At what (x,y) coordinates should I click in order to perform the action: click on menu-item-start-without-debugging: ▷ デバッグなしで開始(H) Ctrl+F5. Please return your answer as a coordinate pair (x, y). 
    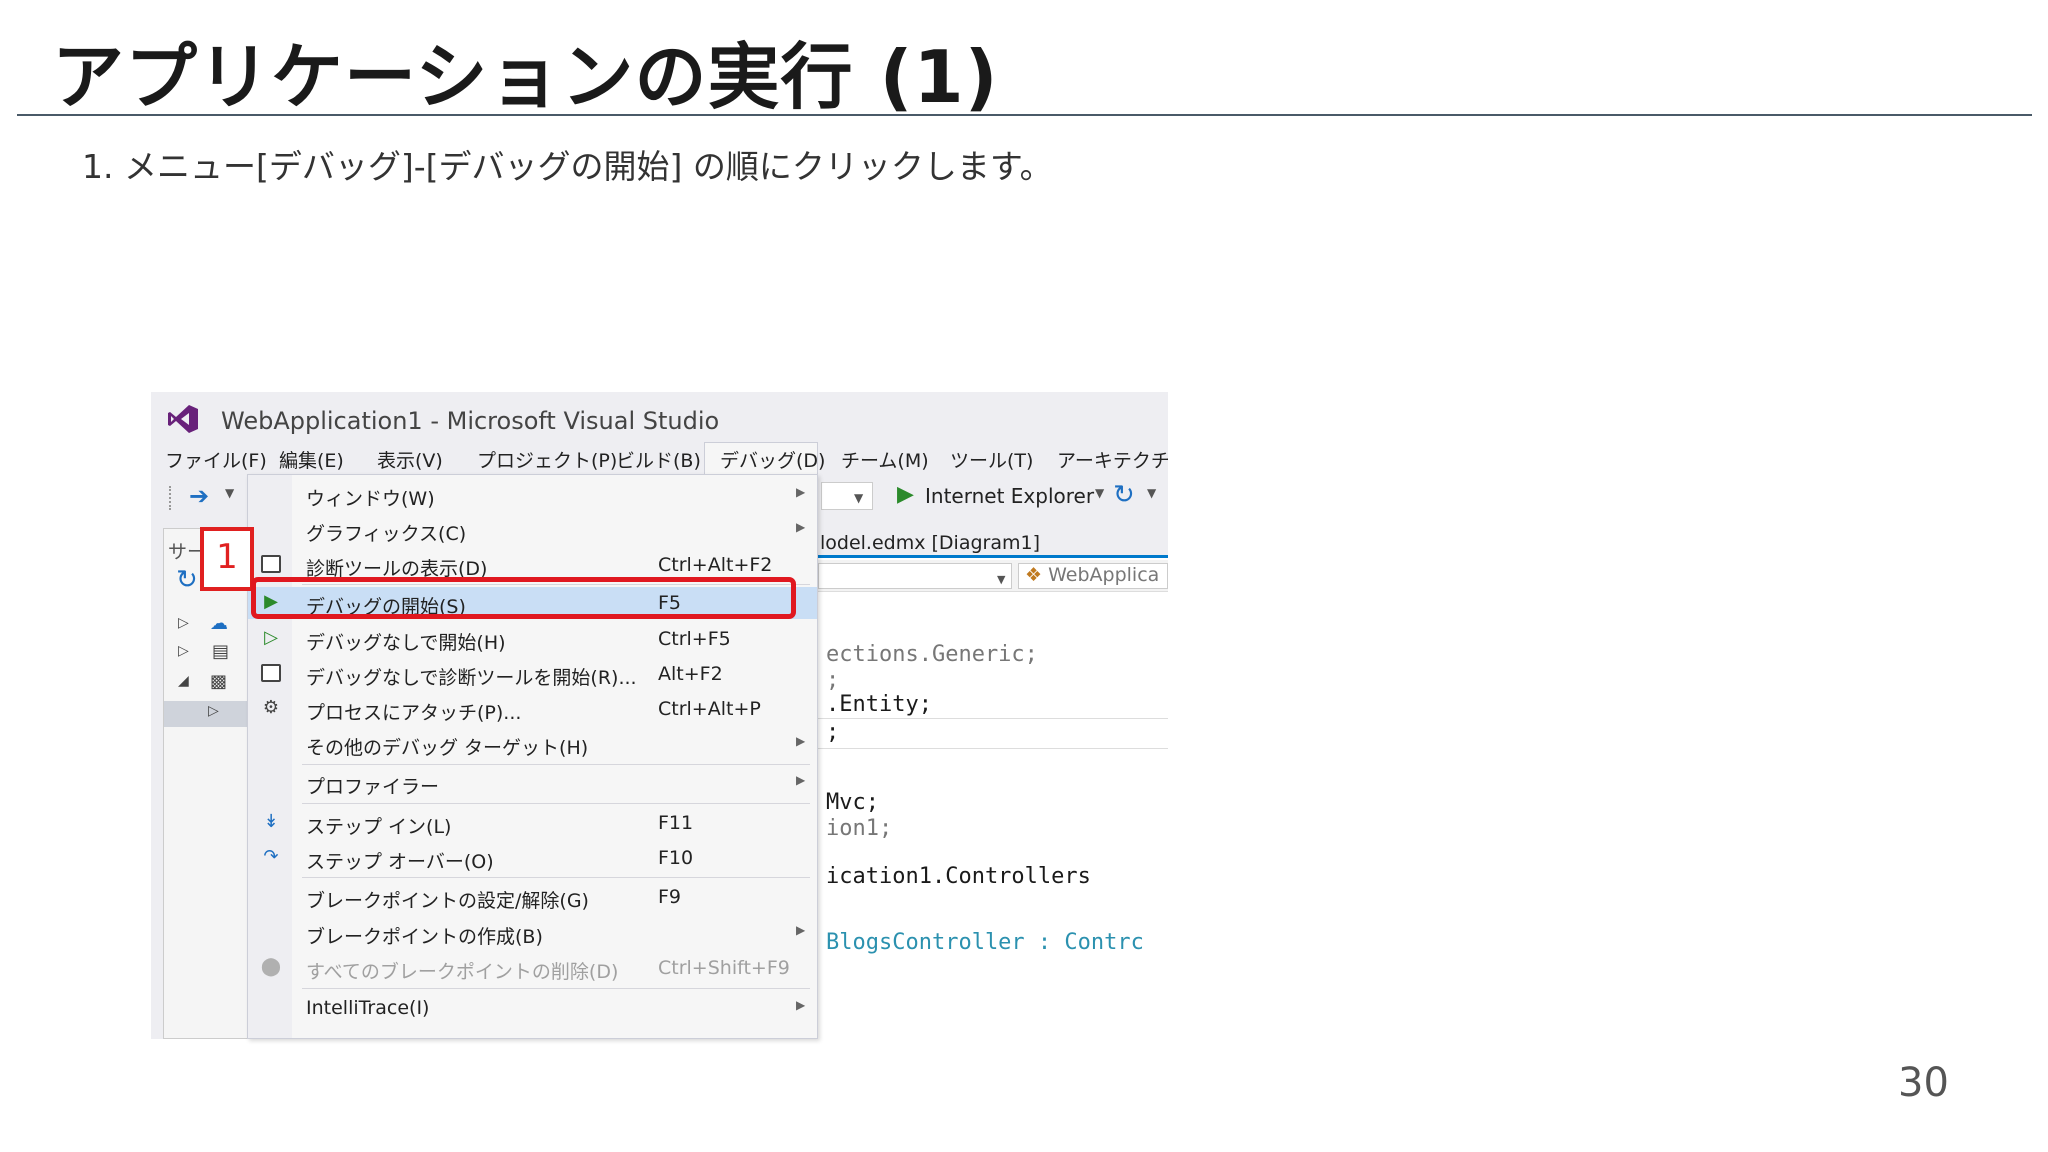
    Looking at the image, I should click on (532, 639).